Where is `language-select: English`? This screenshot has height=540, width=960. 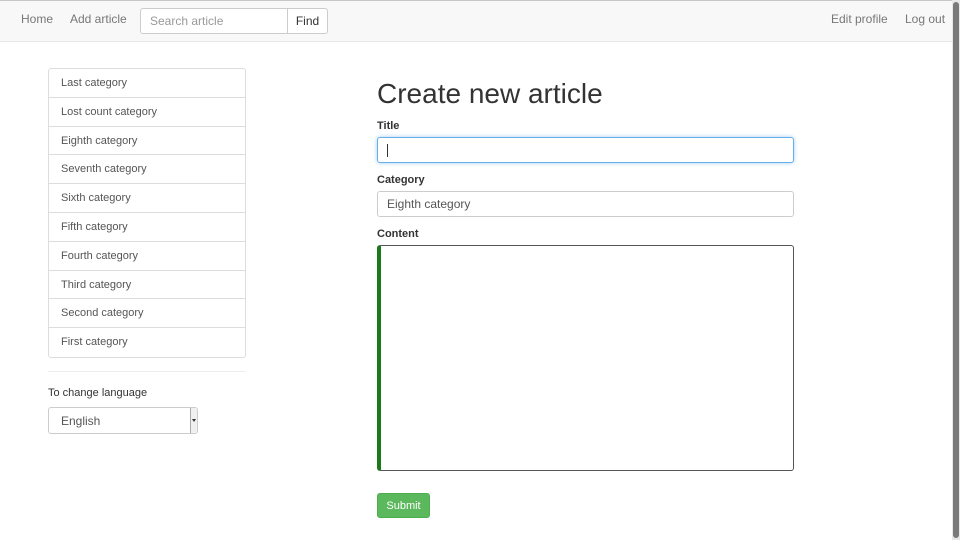
language-select: English is located at coordinates (123, 420).